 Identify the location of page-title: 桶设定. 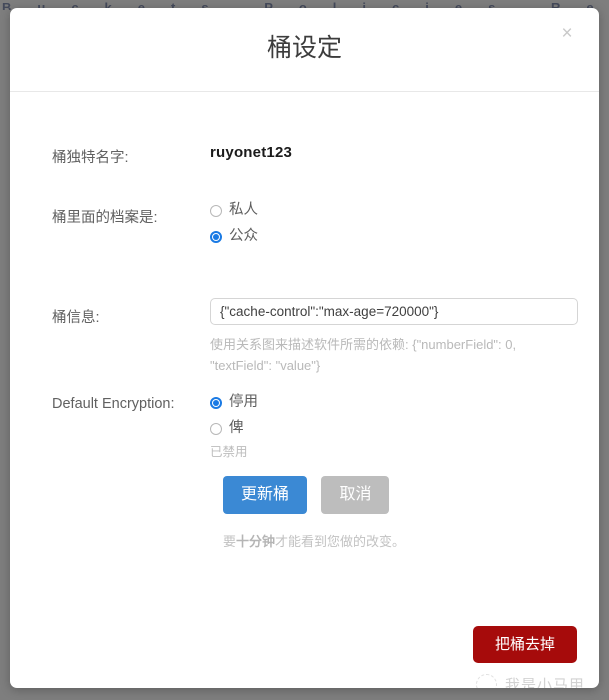
(304, 48).